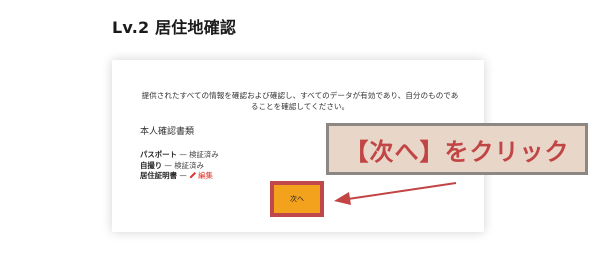  I want to click on page-title: Lv.2 居住地確認, so click(174, 27).